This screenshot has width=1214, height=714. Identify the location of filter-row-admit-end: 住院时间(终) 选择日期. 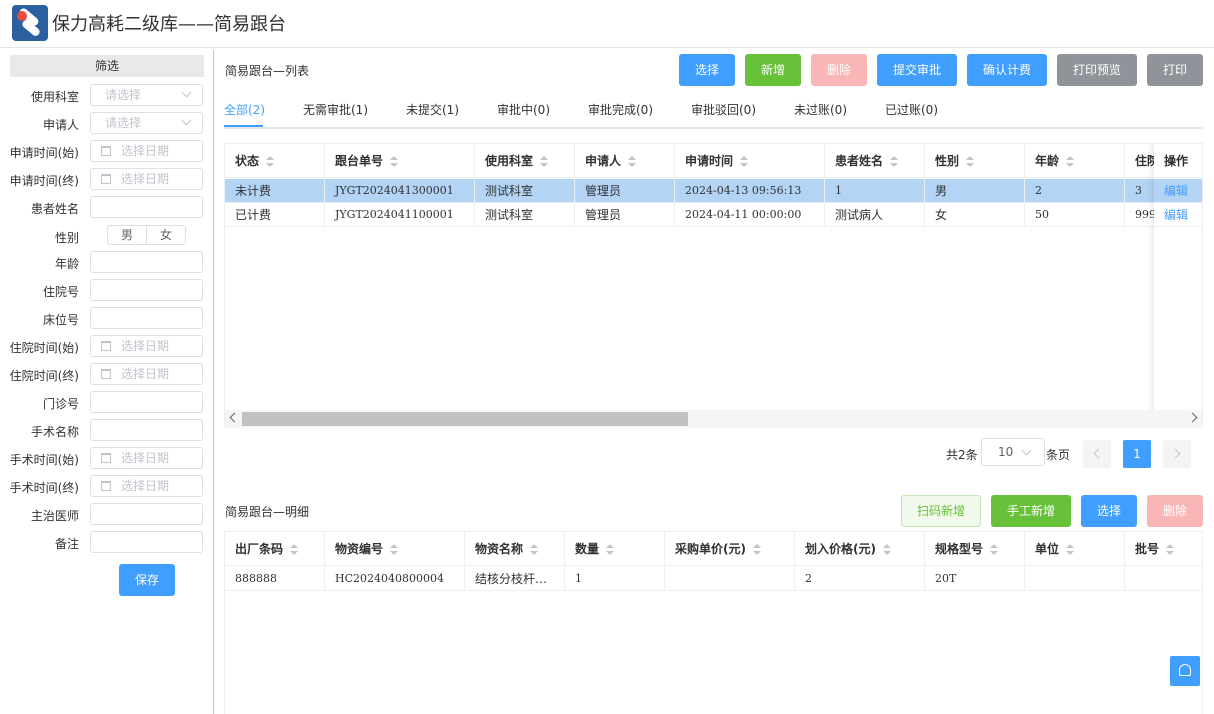
(107, 374).